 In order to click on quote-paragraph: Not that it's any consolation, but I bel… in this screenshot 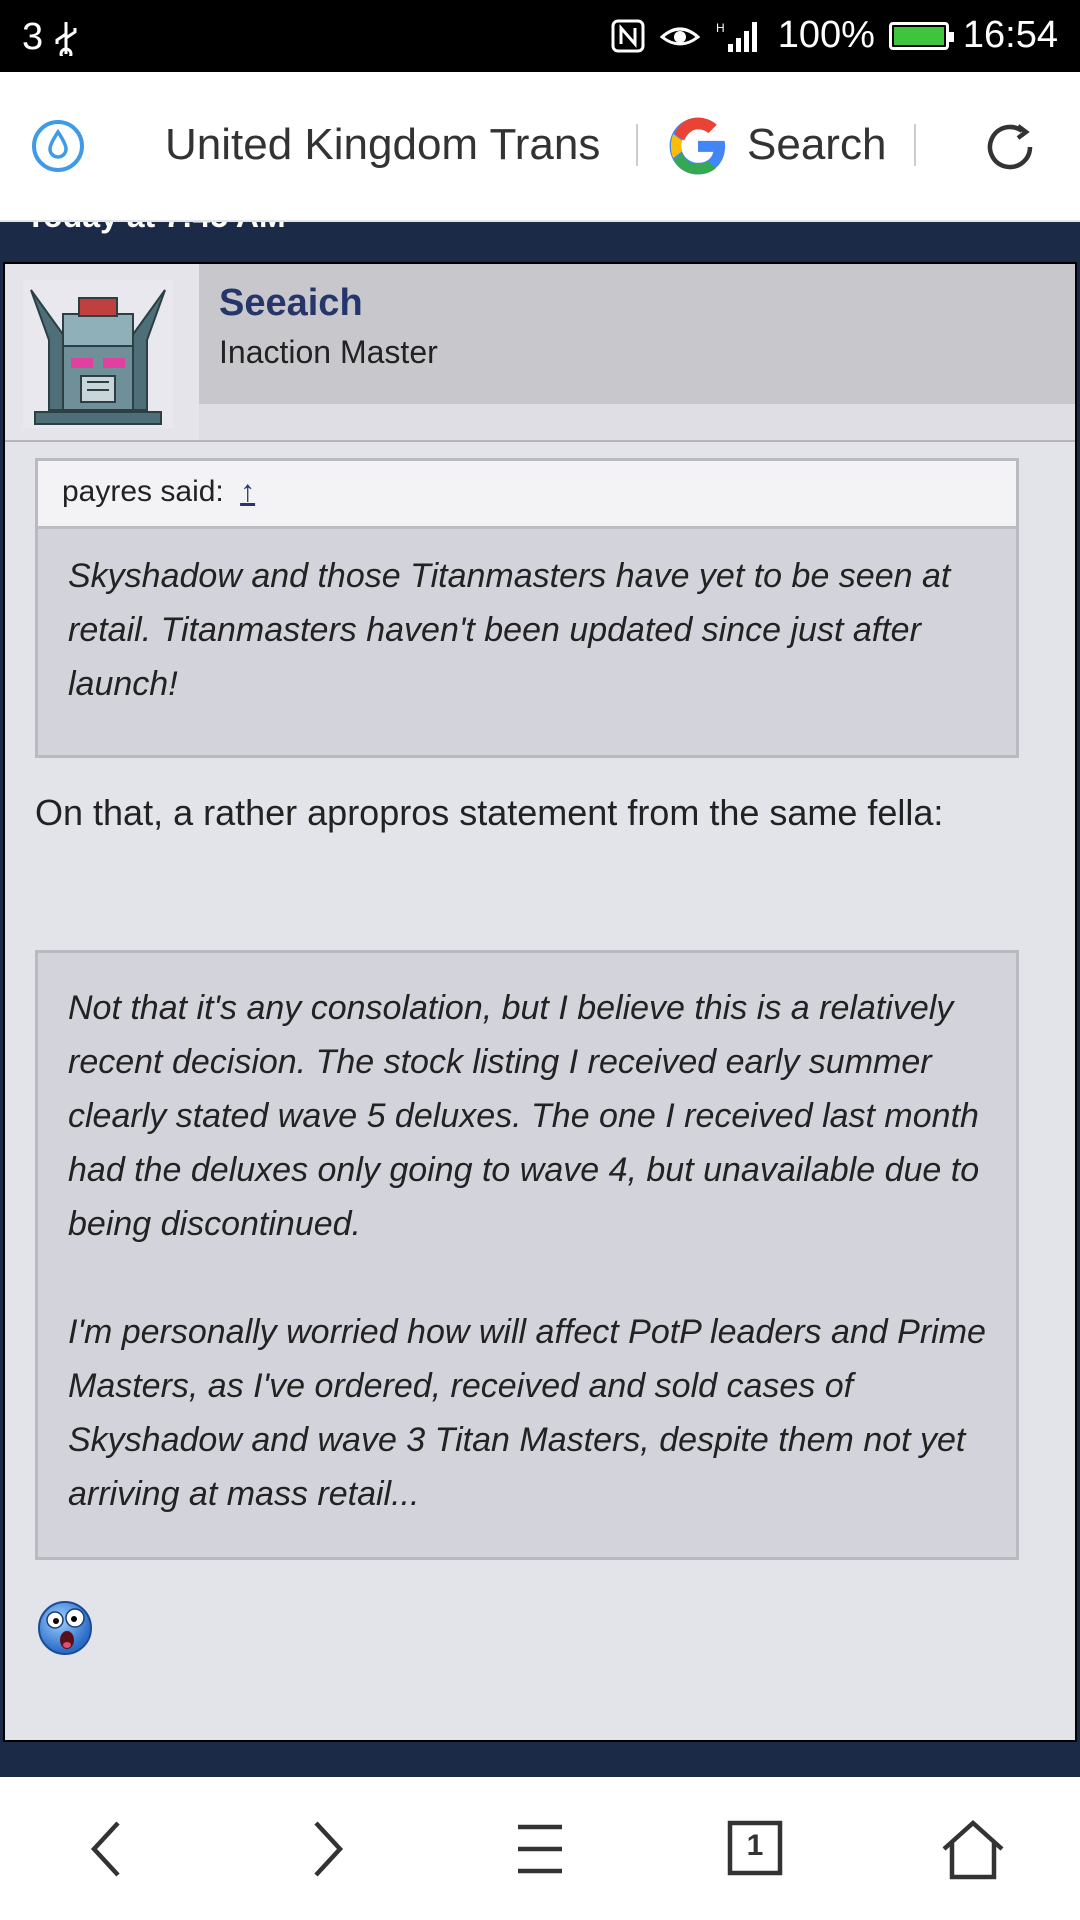, I will do `click(524, 1116)`.